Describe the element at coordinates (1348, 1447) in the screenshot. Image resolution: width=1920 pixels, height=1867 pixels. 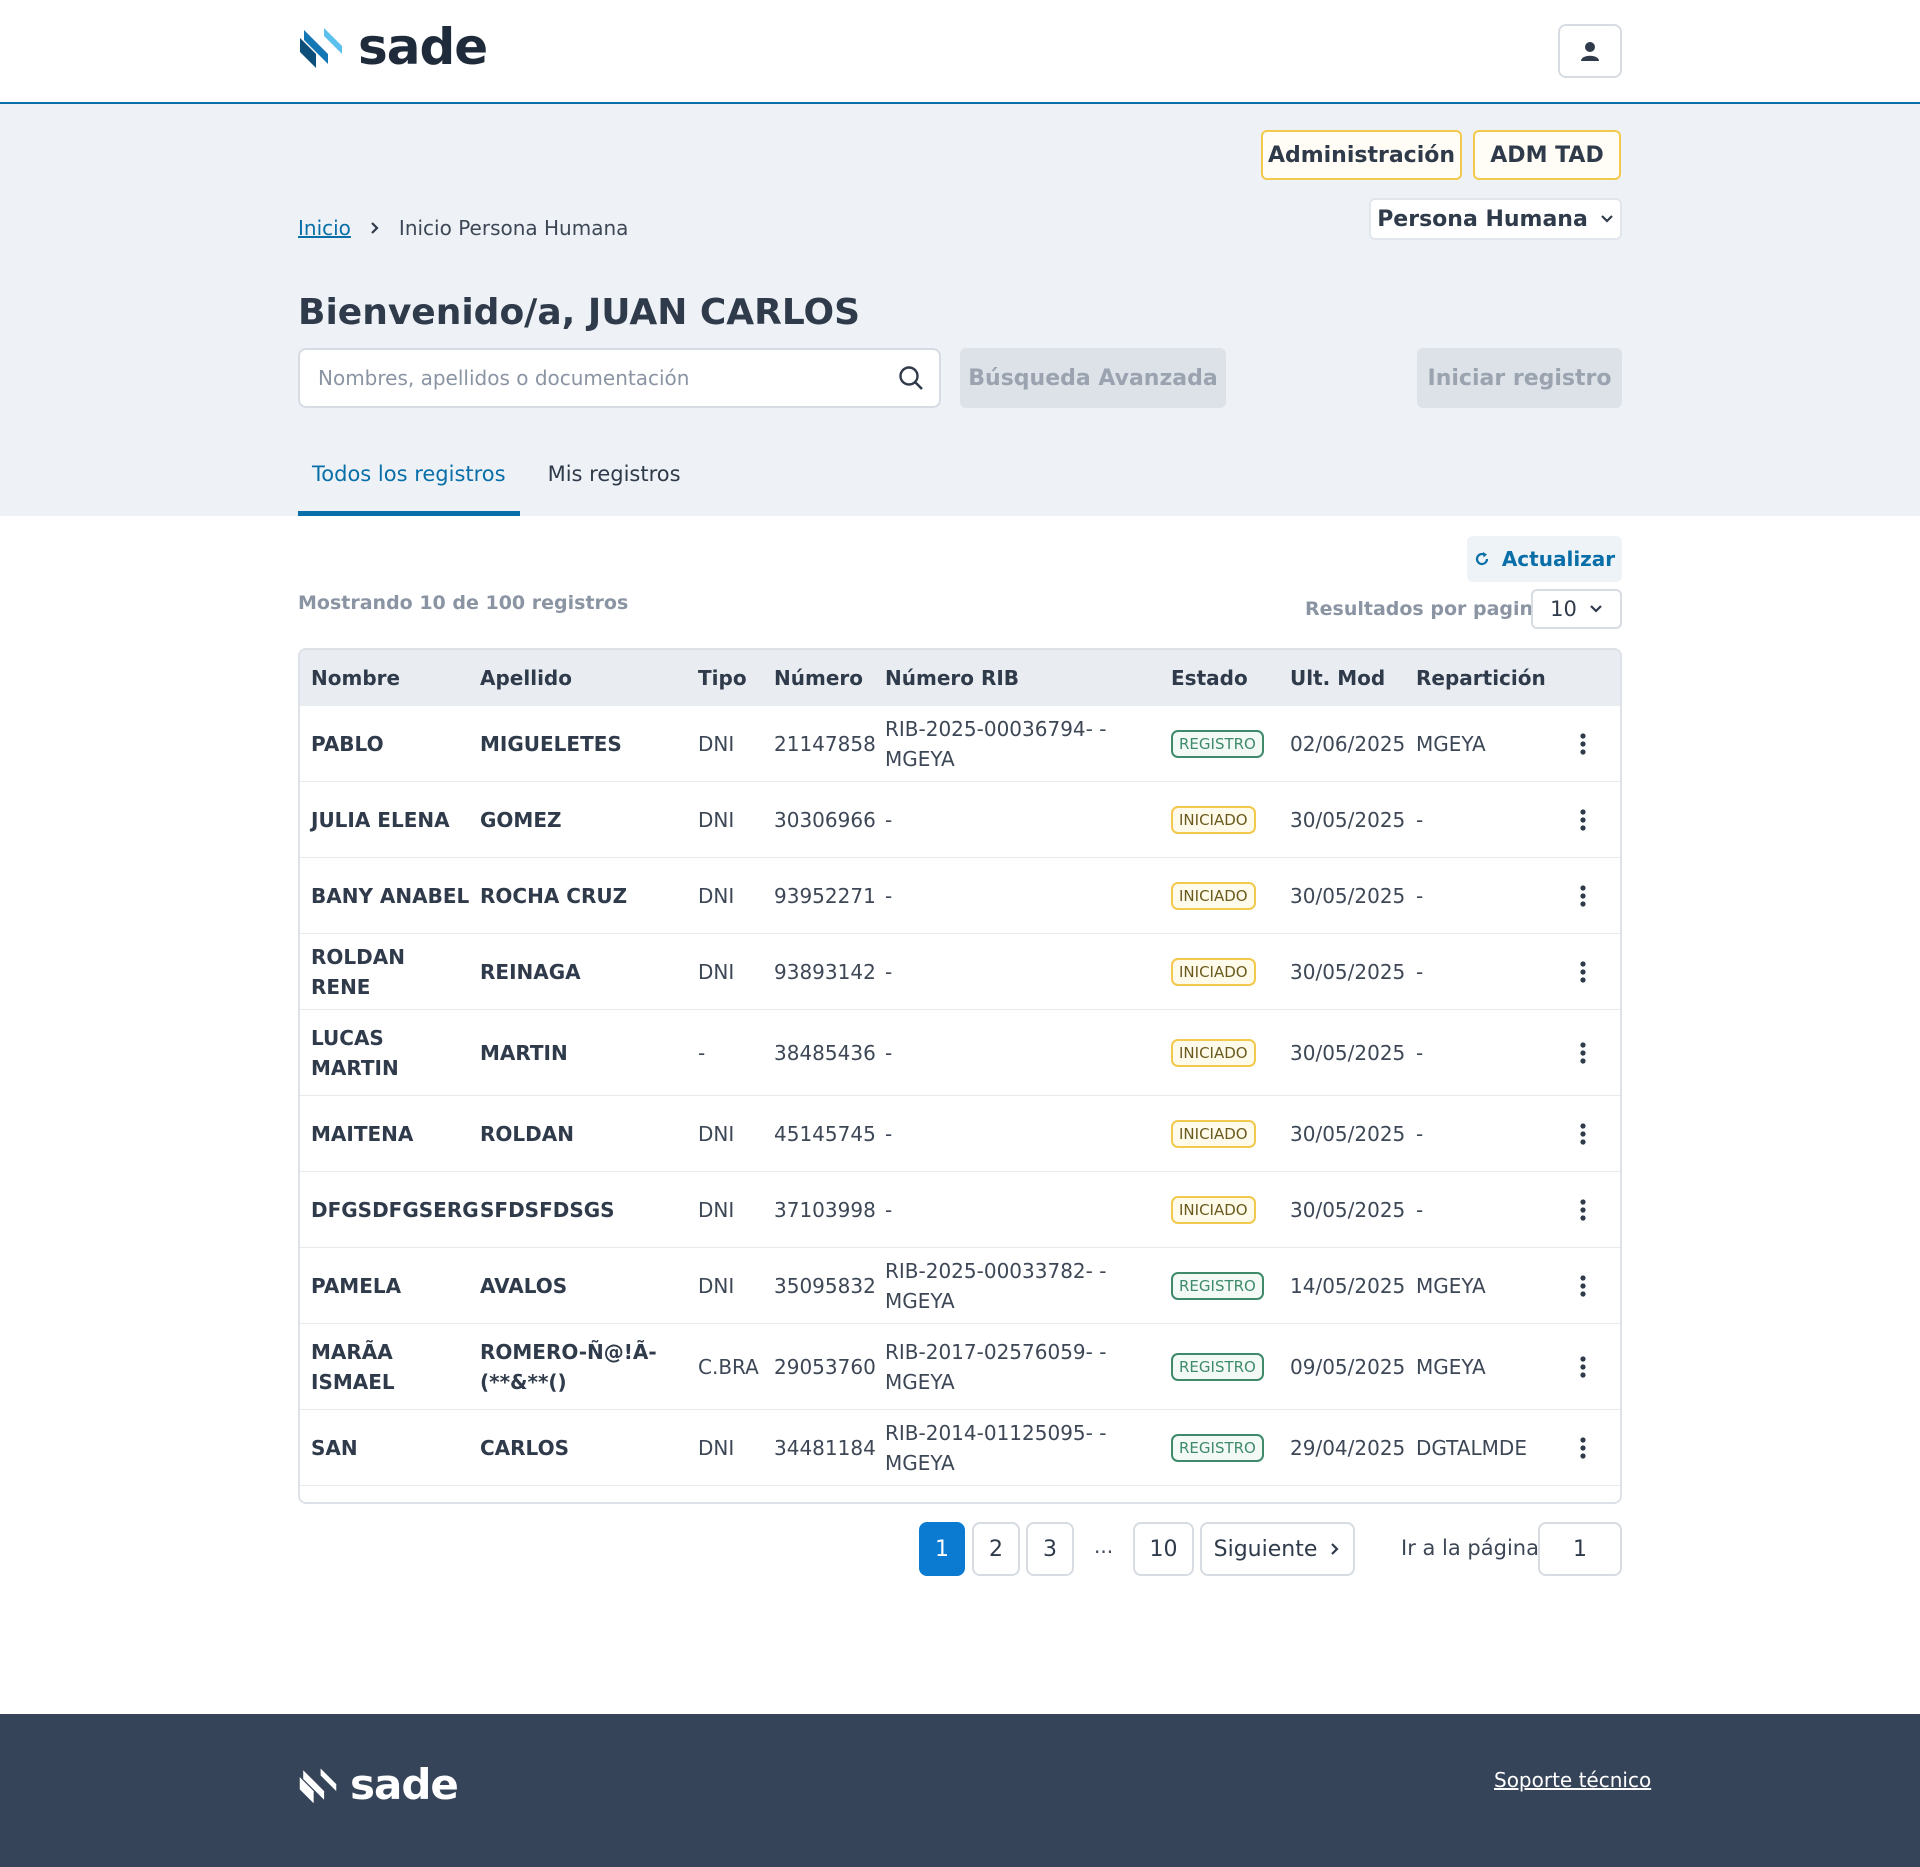
I see `cell-mod: 29/04/2025` at that location.